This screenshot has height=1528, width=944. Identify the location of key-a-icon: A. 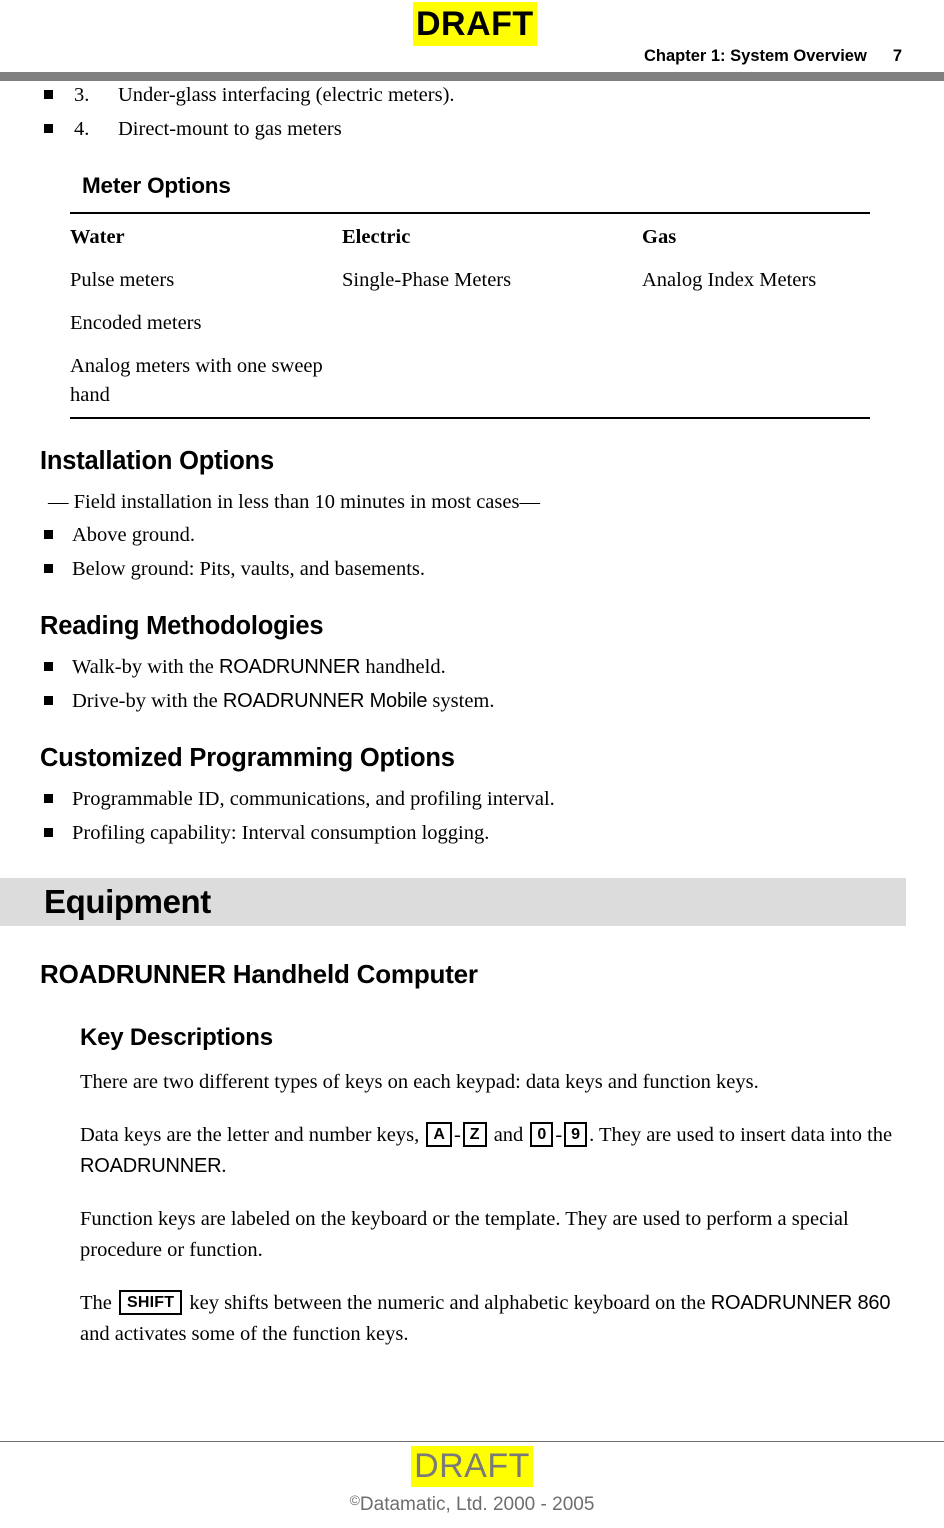
(439, 1134).